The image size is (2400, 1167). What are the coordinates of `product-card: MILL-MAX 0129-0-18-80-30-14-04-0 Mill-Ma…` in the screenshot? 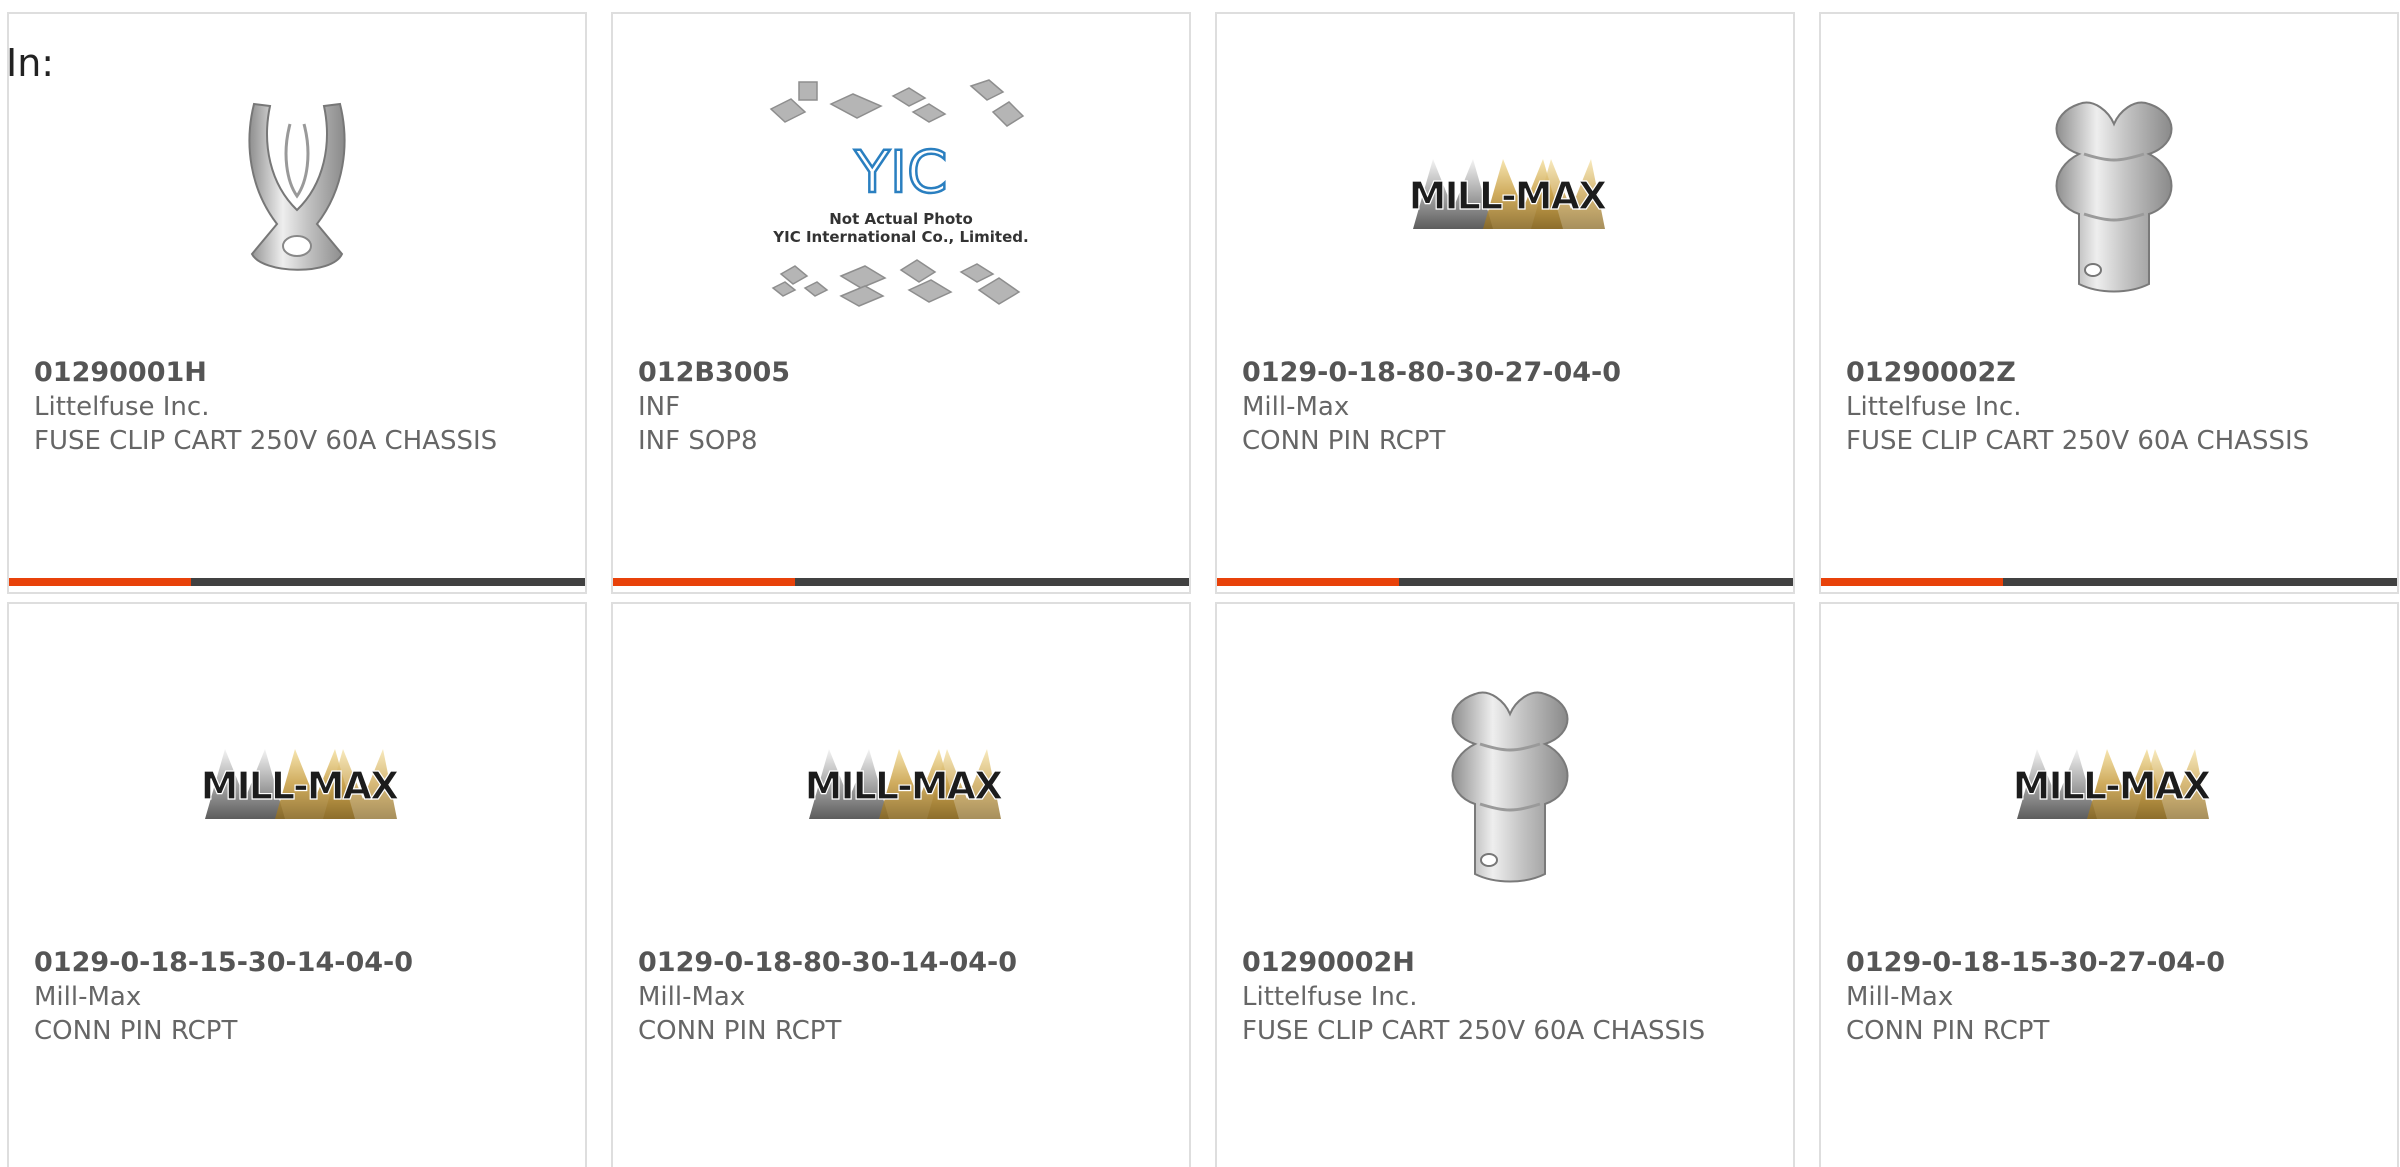 It's located at (901, 884).